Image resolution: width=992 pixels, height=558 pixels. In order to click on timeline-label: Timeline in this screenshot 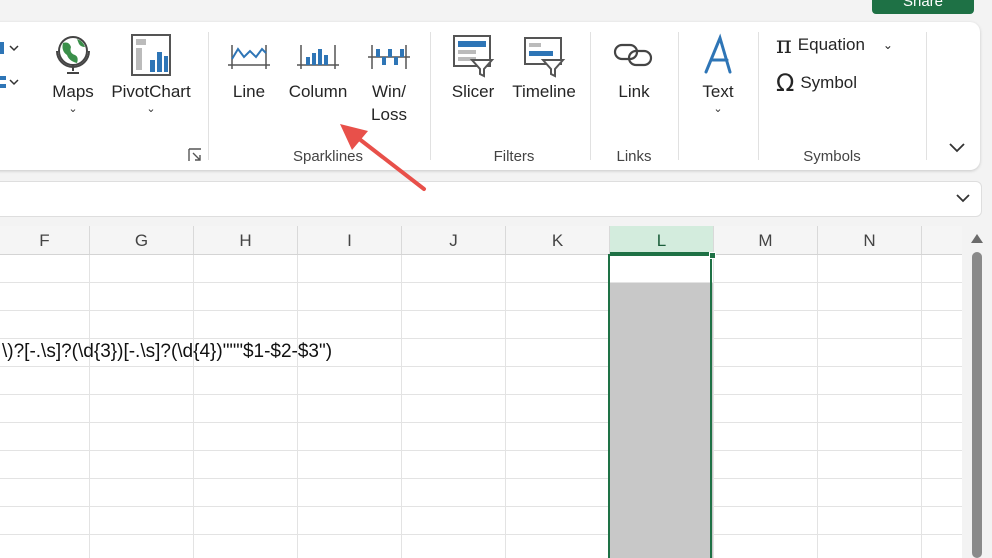, I will do `click(544, 91)`.